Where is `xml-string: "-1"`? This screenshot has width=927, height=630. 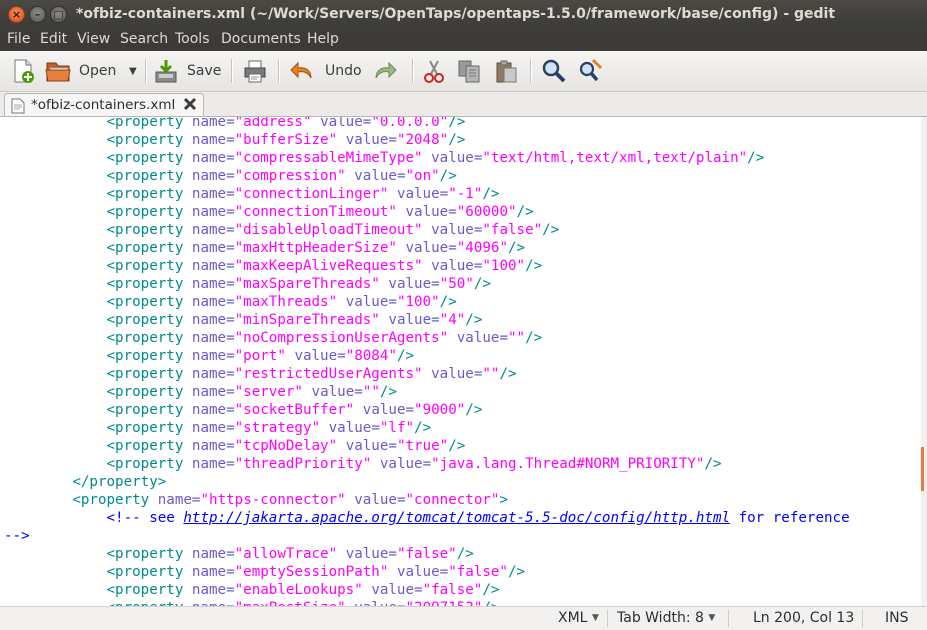 xml-string: "-1" is located at coordinates (465, 194).